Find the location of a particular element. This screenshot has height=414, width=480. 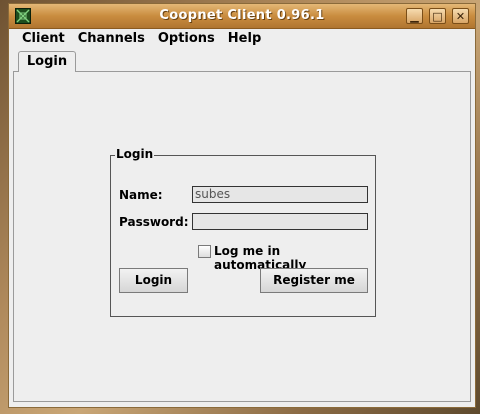

menu-options: Options is located at coordinates (186, 38).